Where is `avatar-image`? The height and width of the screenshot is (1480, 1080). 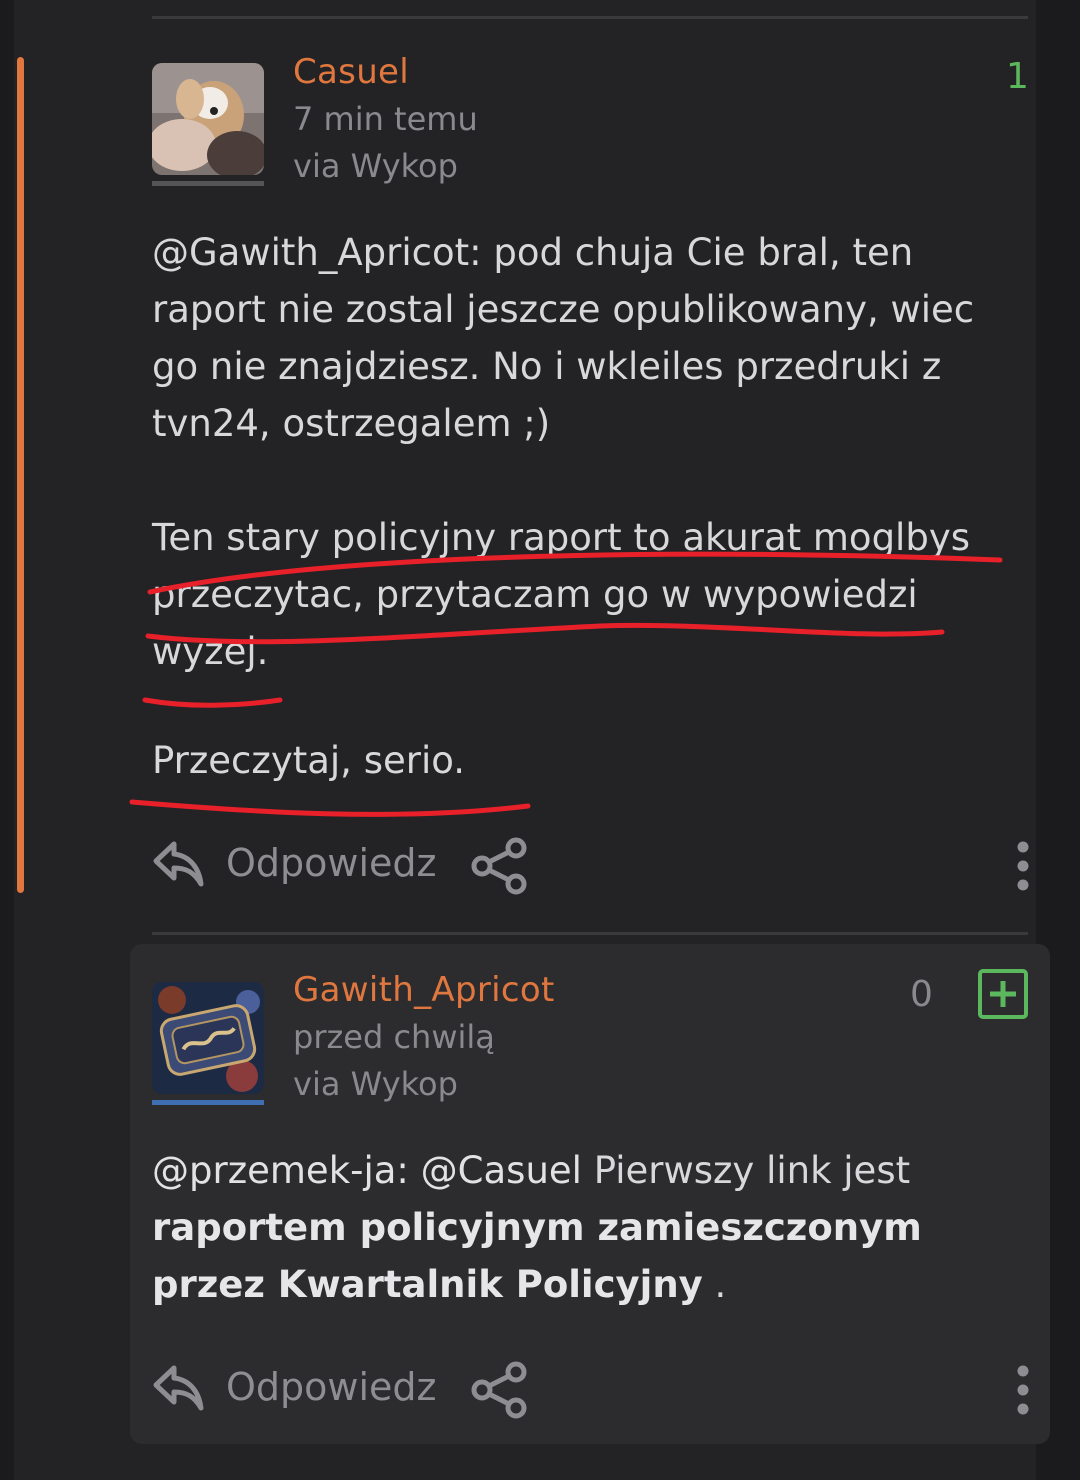
avatar-image is located at coordinates (208, 1038).